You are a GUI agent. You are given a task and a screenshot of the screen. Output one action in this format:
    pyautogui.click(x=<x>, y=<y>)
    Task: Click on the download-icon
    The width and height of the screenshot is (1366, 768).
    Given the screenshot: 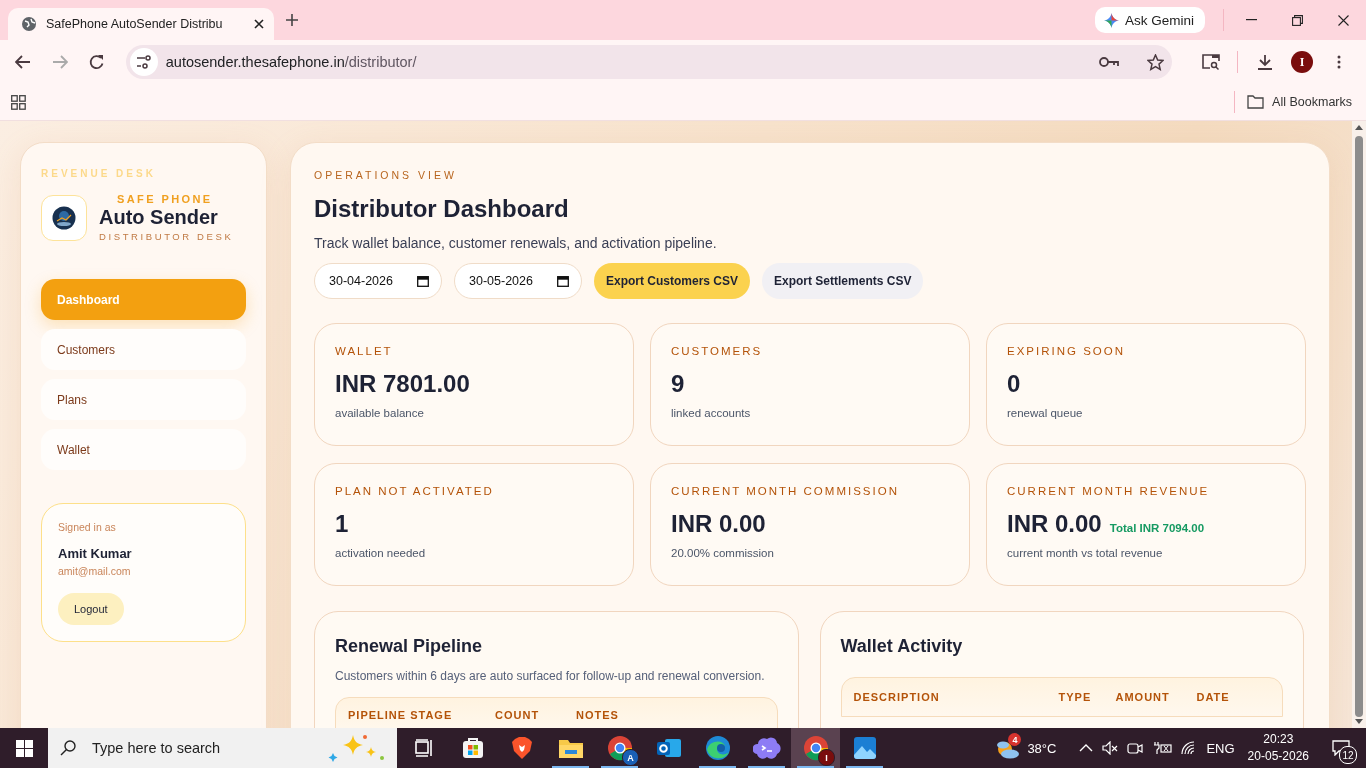 What is the action you would take?
    pyautogui.click(x=1264, y=62)
    